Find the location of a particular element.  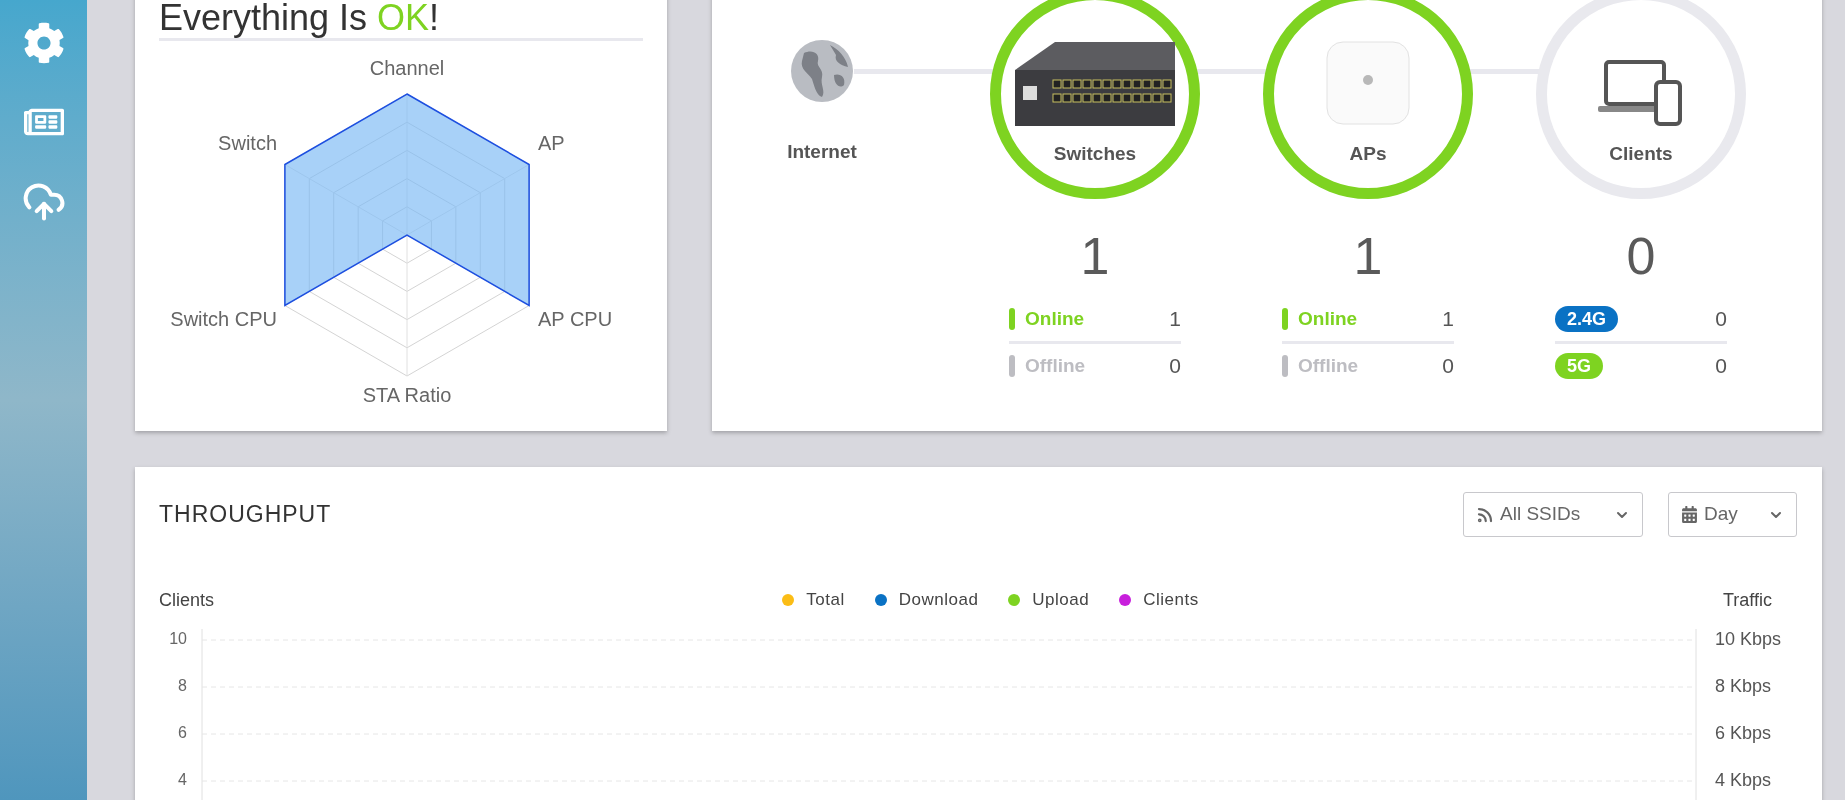

settings-icon is located at coordinates (43, 43).